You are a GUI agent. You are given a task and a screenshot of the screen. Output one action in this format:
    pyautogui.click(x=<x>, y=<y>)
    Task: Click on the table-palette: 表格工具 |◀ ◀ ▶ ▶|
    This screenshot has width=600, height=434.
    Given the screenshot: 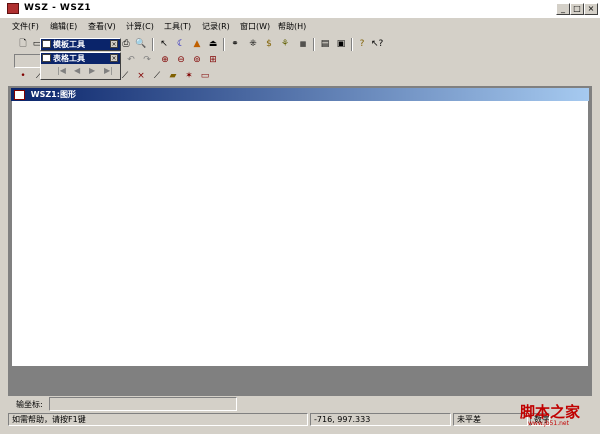 What is the action you would take?
    pyautogui.click(x=80, y=66)
    